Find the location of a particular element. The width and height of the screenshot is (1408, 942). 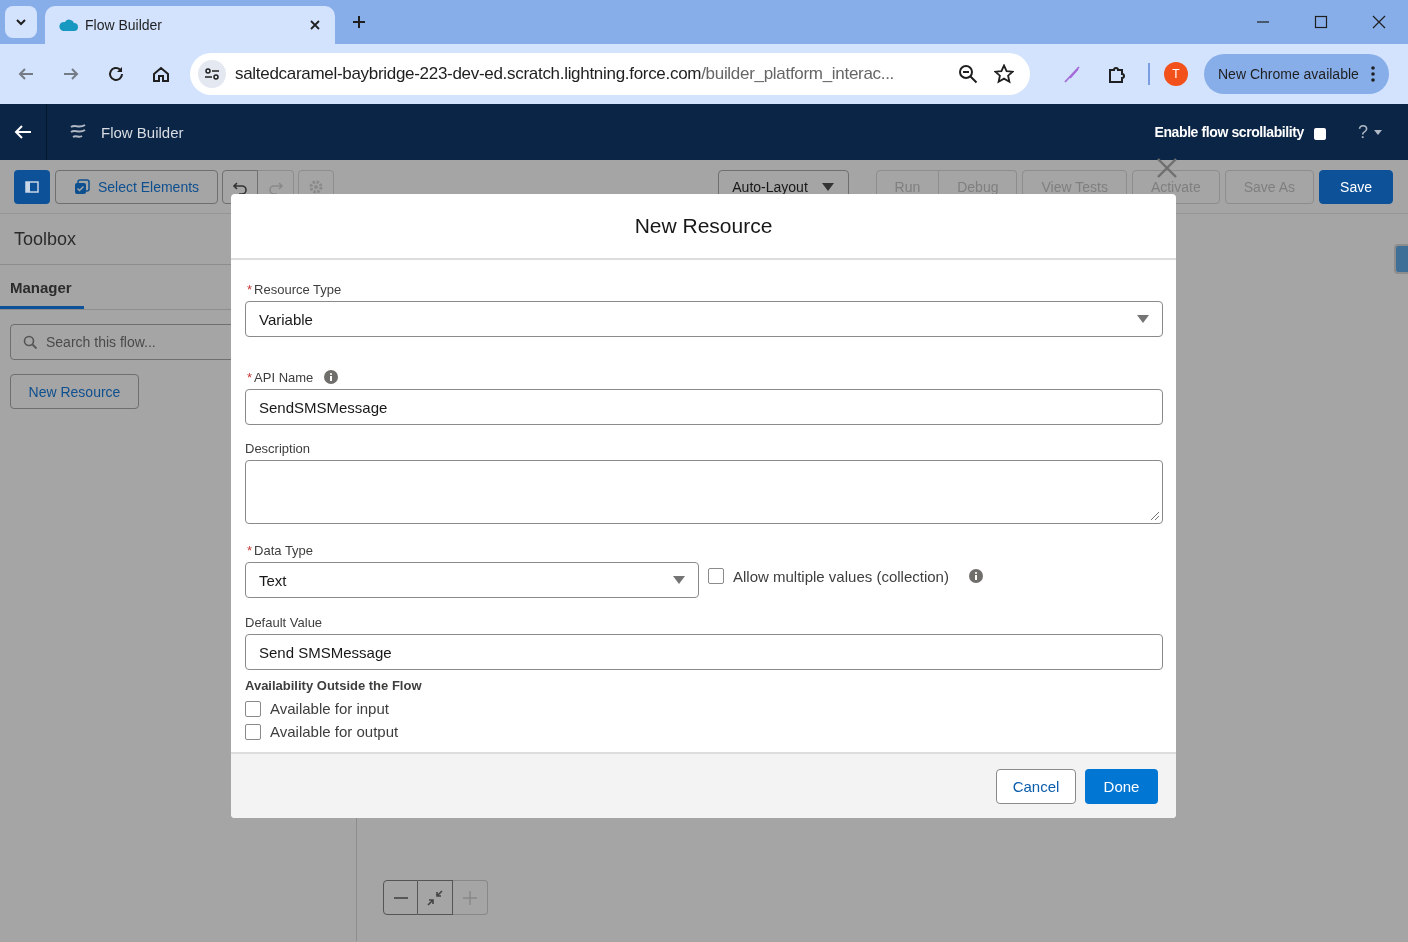

checkbox-stack-icon is located at coordinates (81, 186).